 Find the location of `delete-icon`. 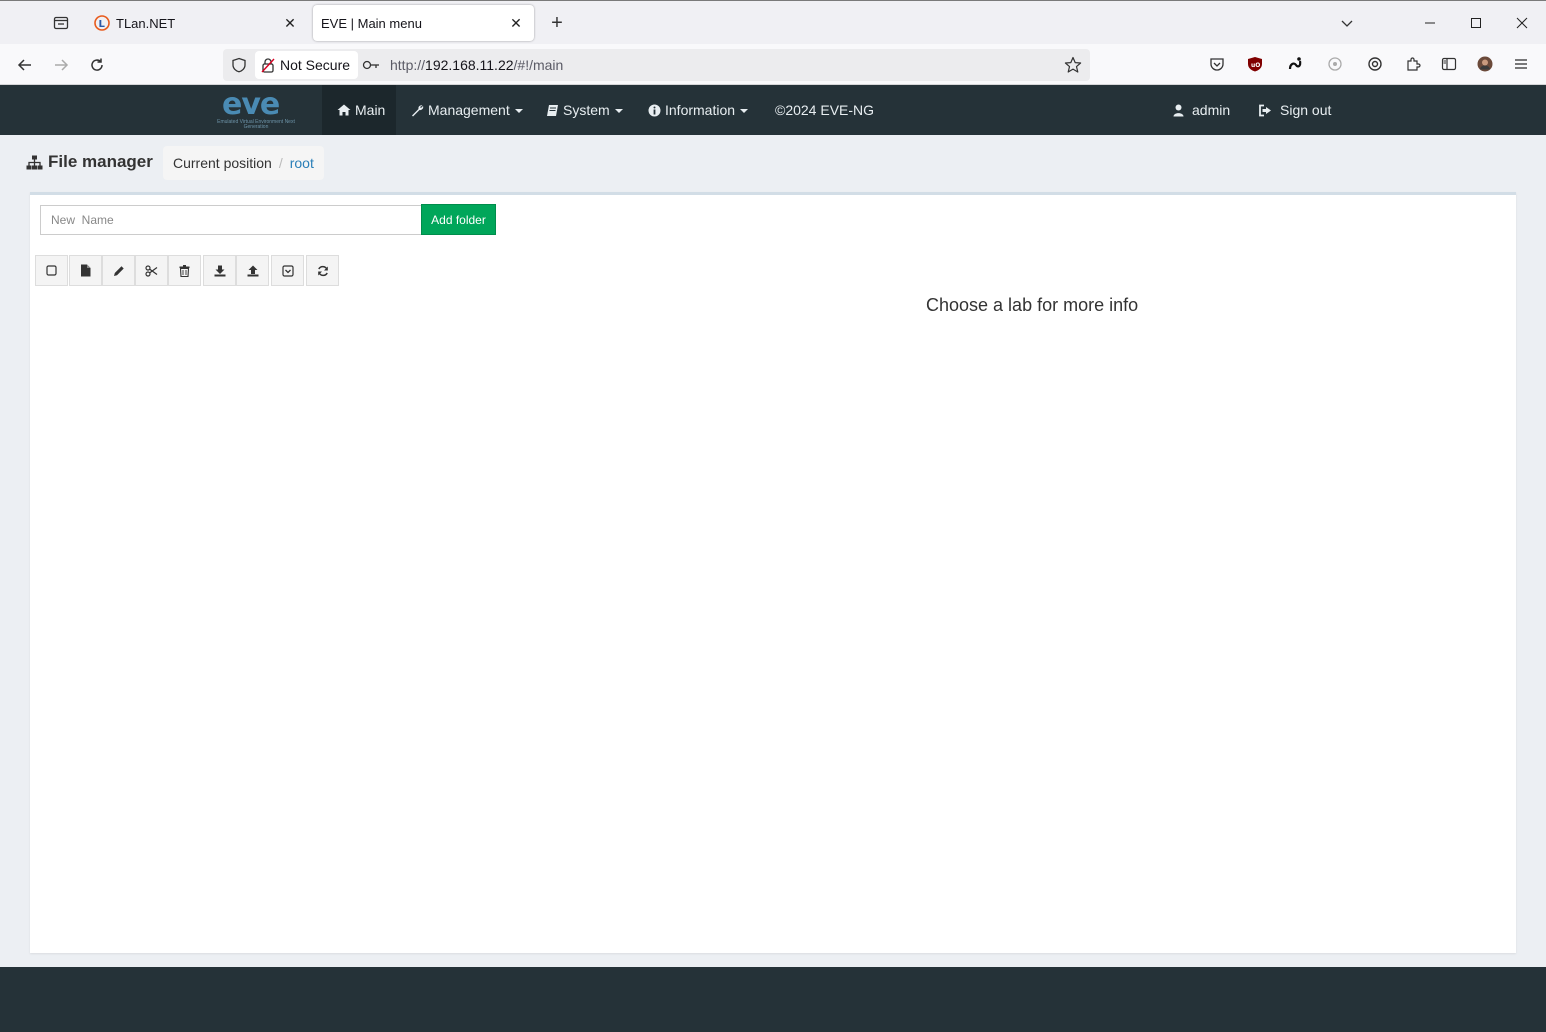

delete-icon is located at coordinates (184, 270).